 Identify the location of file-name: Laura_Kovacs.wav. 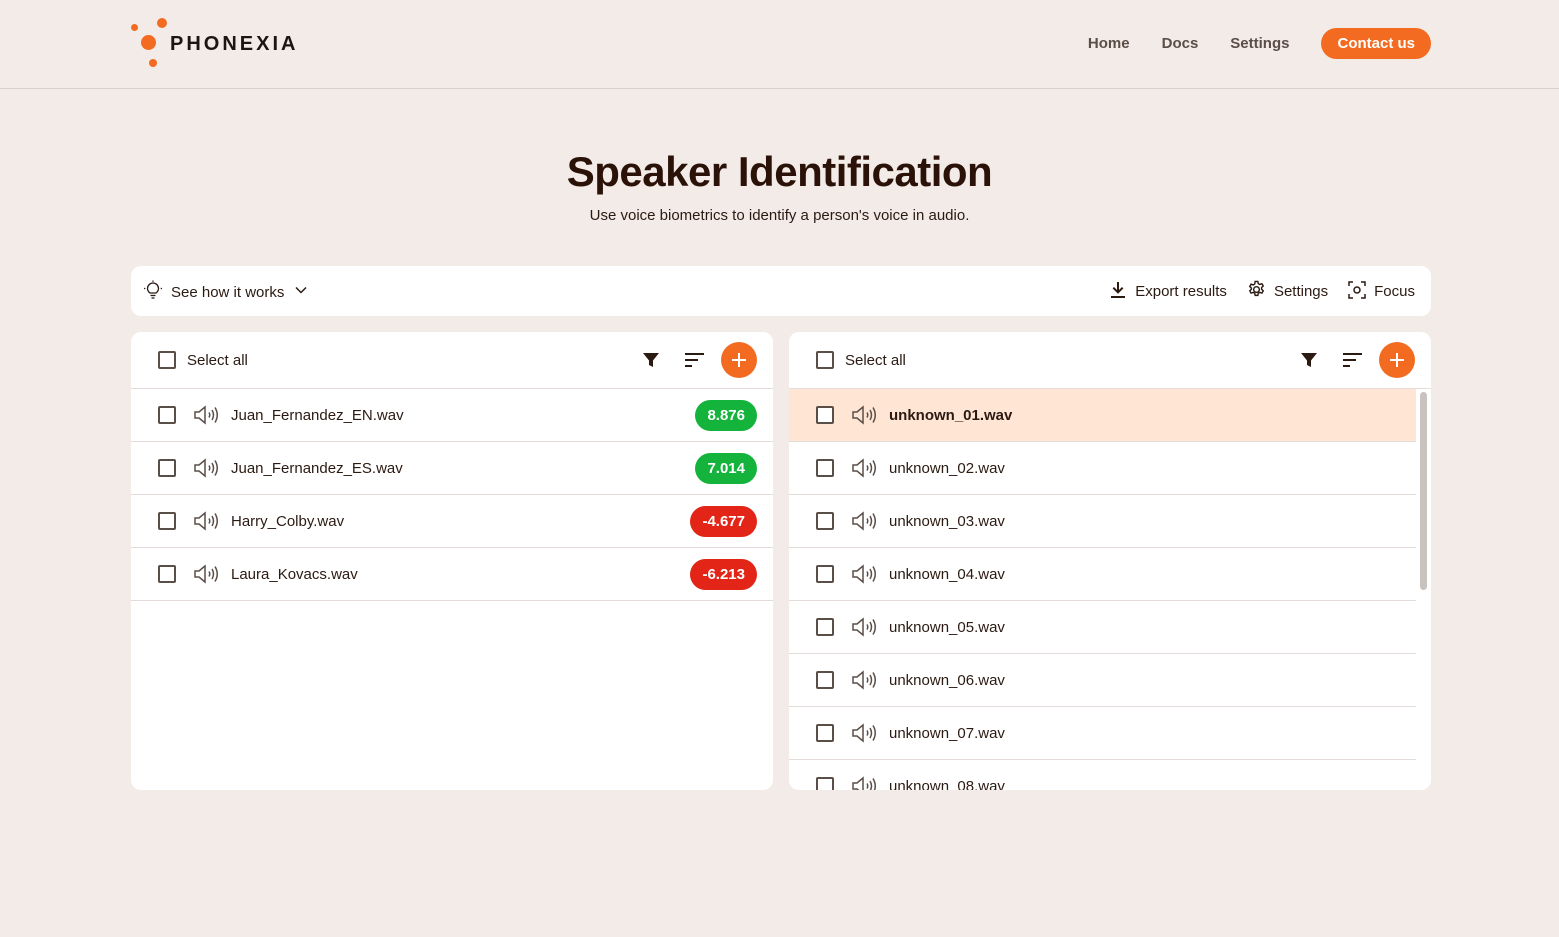
(294, 574).